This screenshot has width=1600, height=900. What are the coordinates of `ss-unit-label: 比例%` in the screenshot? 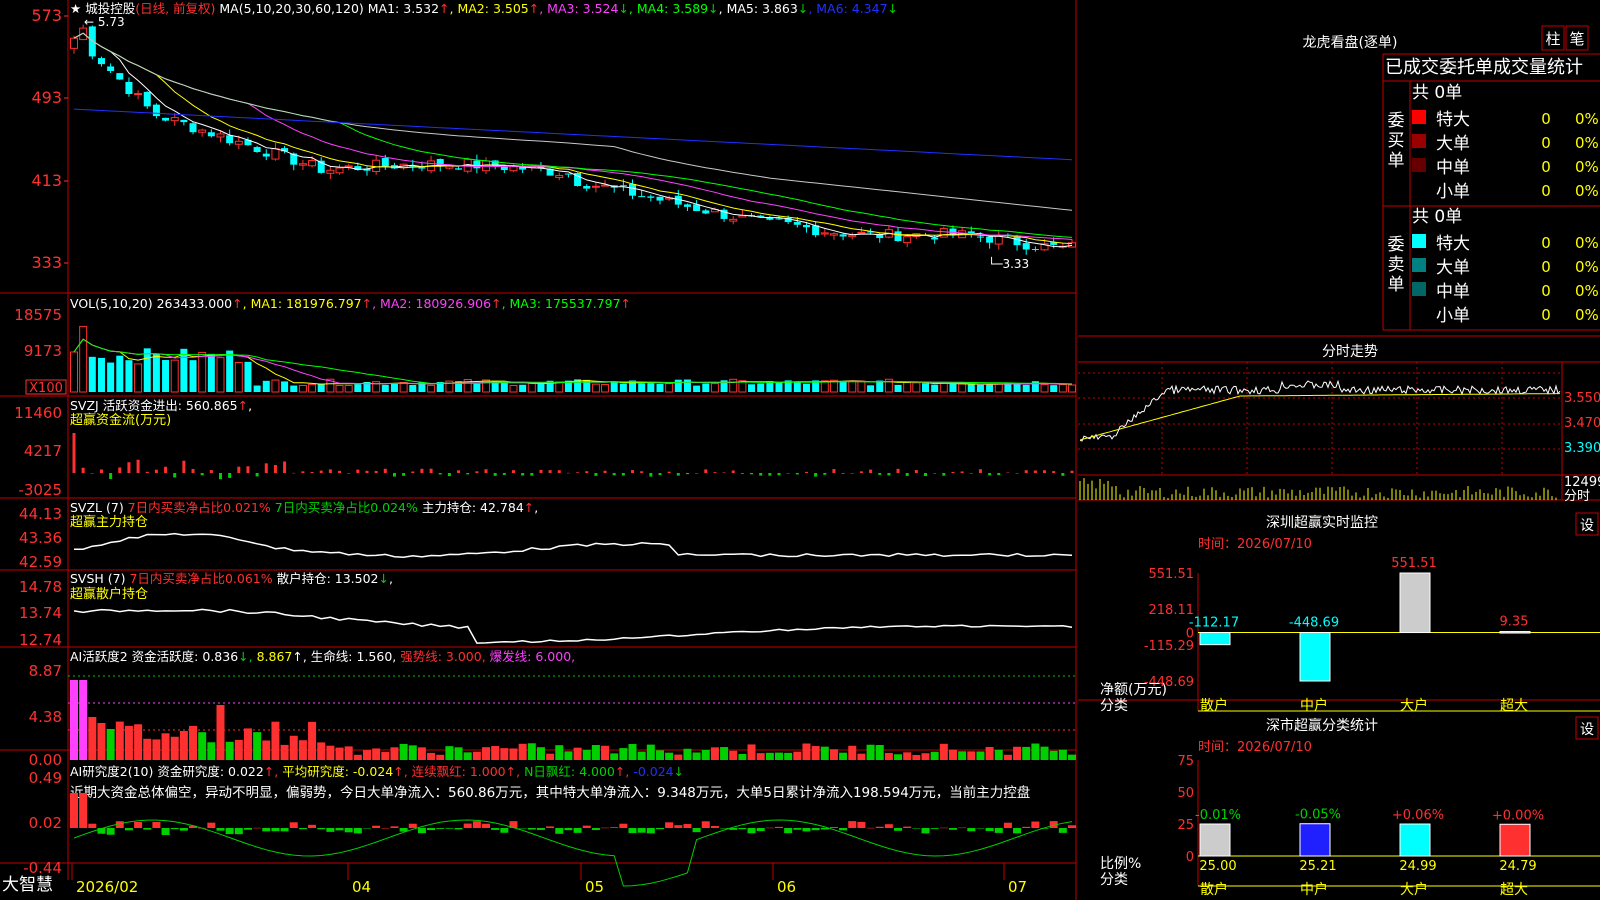 It's located at (1120, 864).